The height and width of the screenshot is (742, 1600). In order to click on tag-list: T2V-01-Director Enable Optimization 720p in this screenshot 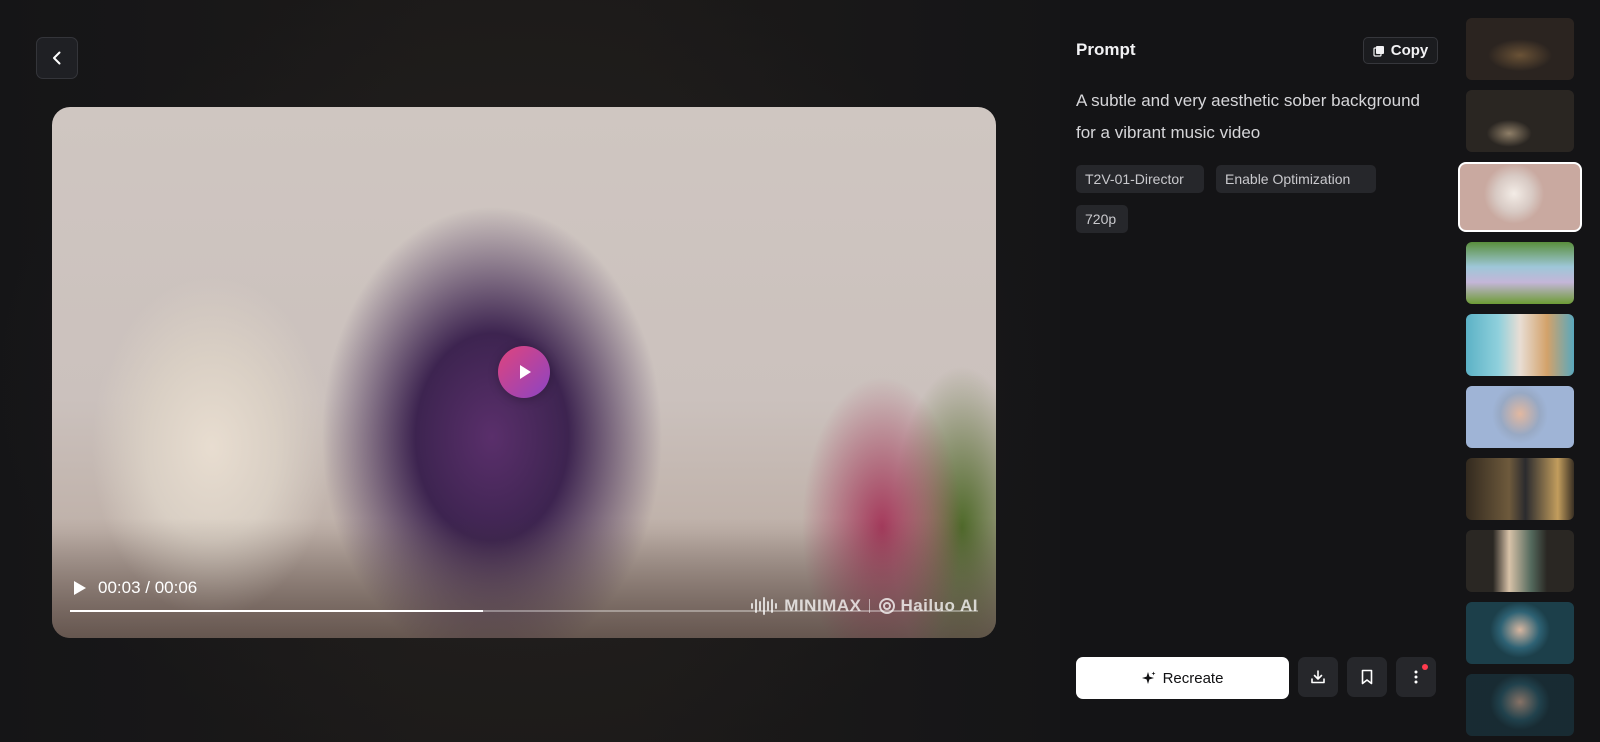, I will do `click(1256, 199)`.